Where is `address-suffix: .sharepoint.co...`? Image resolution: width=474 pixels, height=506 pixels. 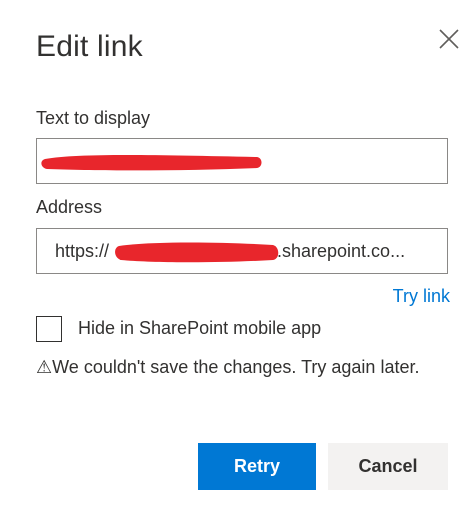
address-suffix: .sharepoint.co... is located at coordinates (341, 251).